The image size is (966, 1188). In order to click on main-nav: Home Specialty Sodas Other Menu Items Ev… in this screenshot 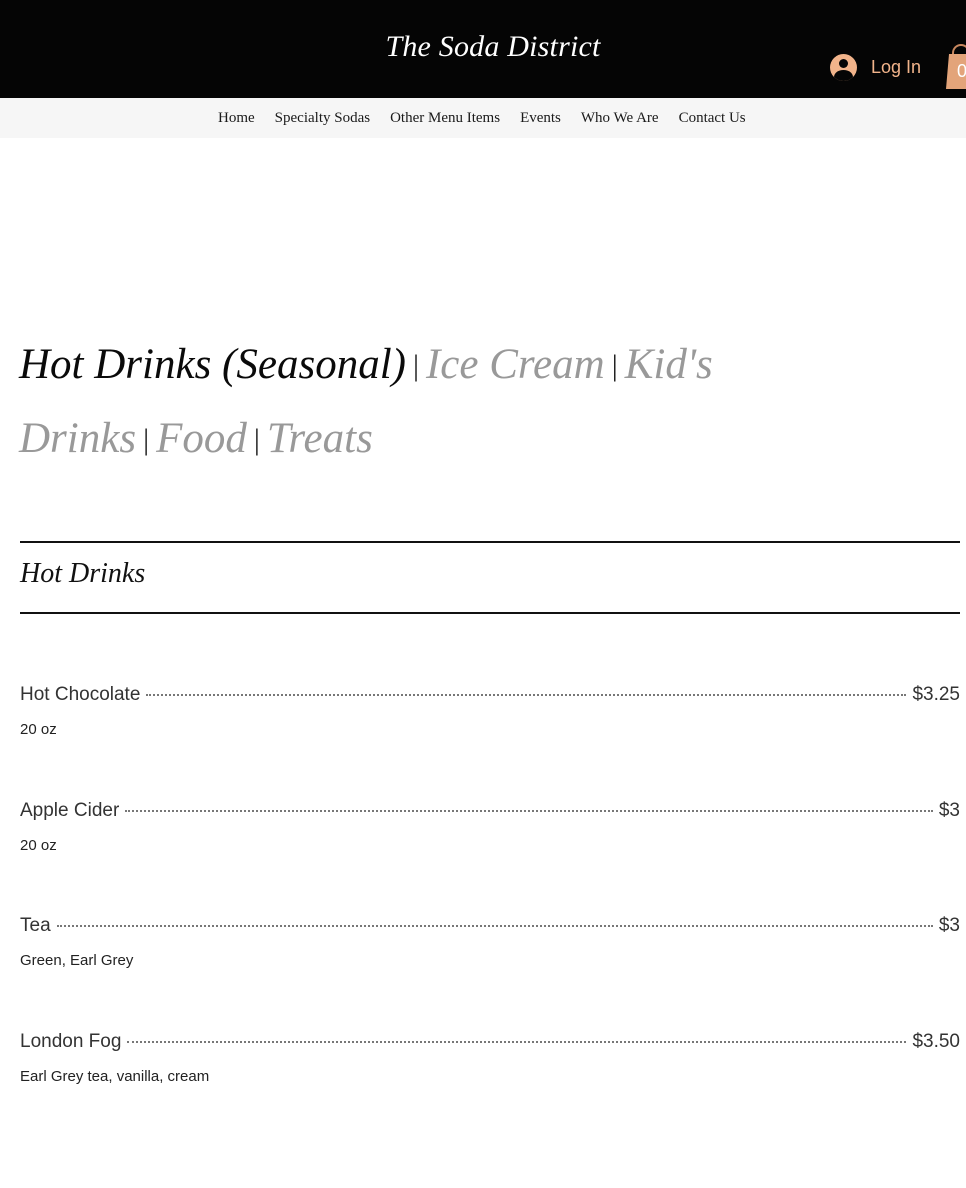, I will do `click(483, 118)`.